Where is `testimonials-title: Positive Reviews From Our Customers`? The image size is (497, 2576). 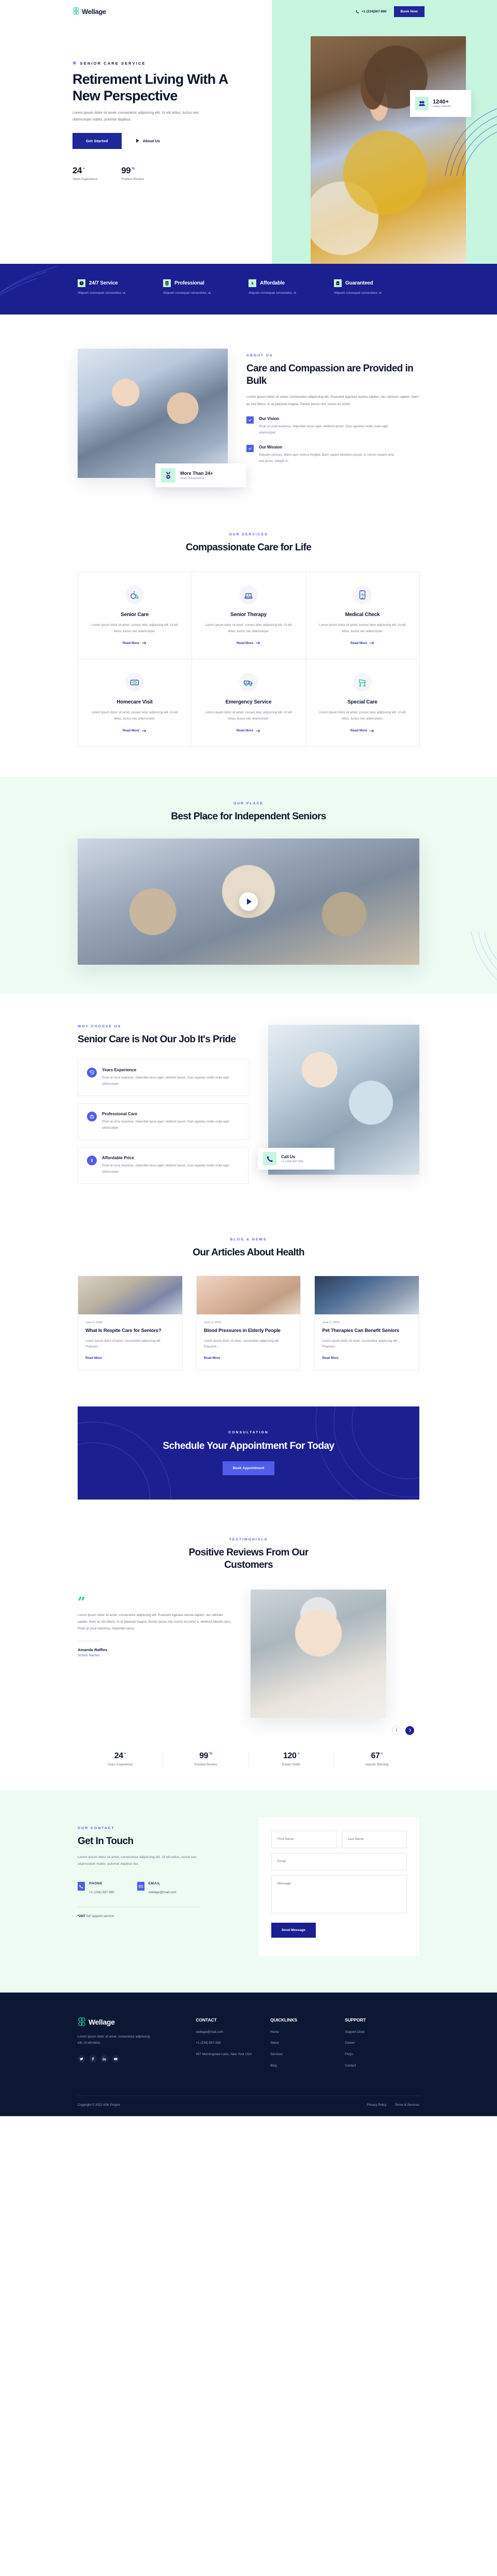
testimonials-title: Positive Reviews From Our Customers is located at coordinates (248, 1559).